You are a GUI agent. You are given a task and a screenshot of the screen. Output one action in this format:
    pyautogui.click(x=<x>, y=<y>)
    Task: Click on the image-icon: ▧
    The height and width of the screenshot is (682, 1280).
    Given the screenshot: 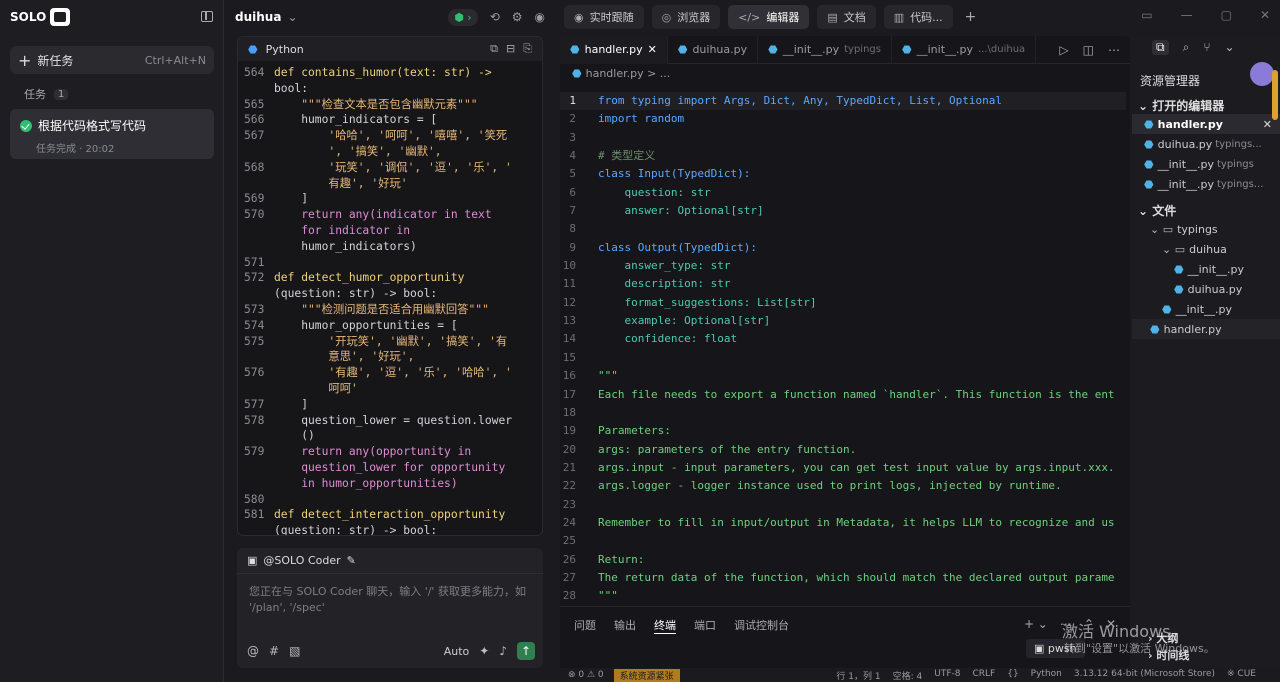 What is the action you would take?
    pyautogui.click(x=294, y=651)
    